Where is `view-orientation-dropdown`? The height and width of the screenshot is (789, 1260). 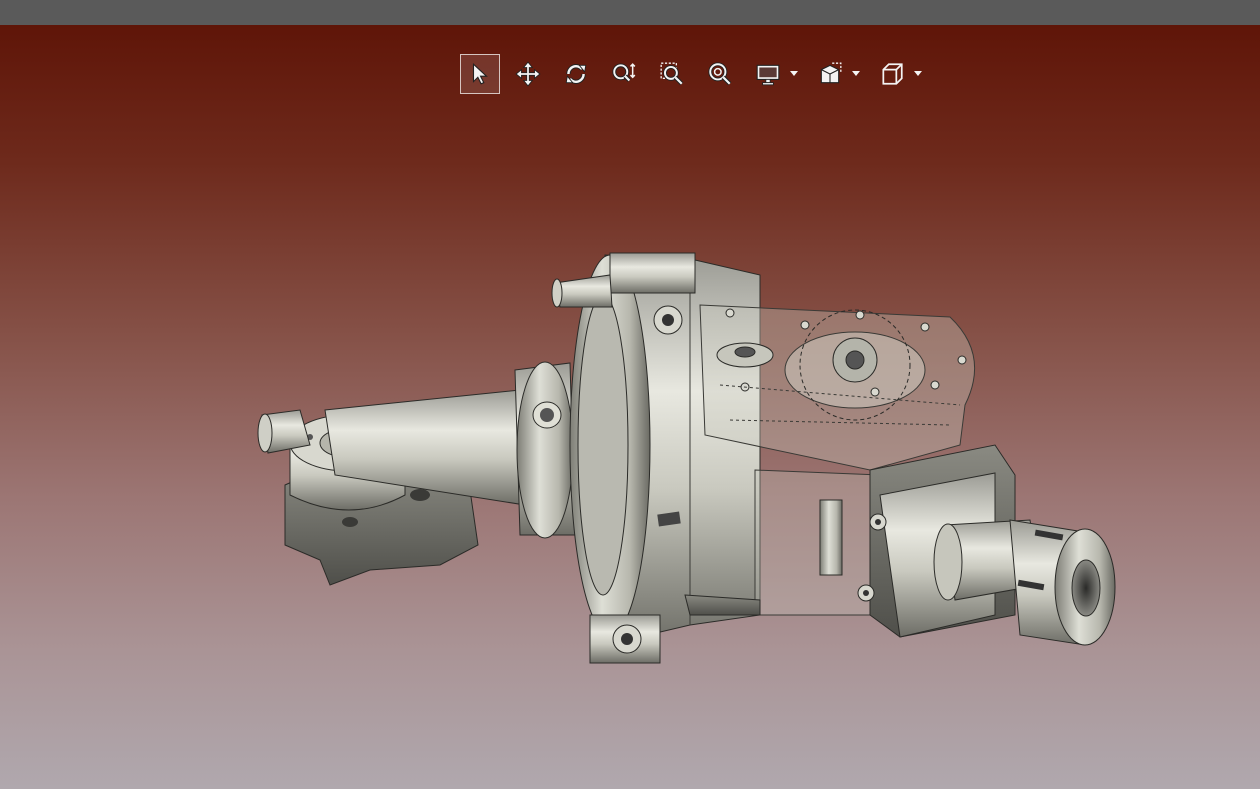
view-orientation-dropdown is located at coordinates (918, 74).